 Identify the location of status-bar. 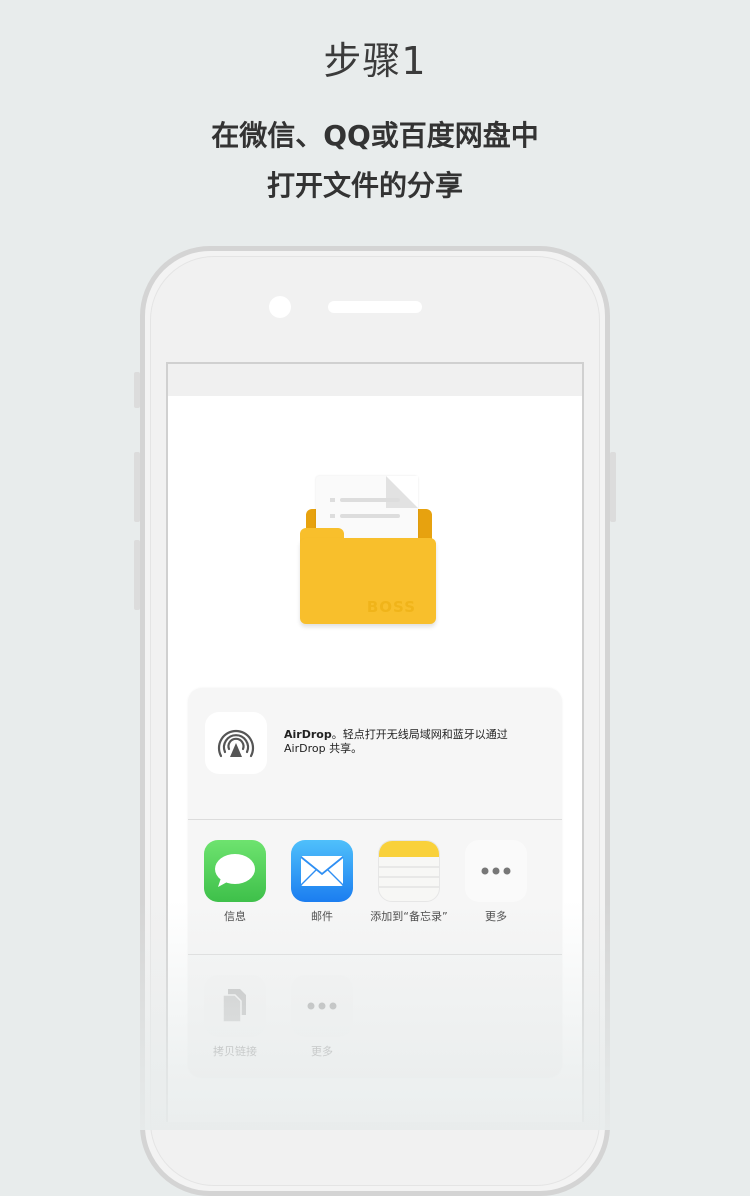
(375, 380).